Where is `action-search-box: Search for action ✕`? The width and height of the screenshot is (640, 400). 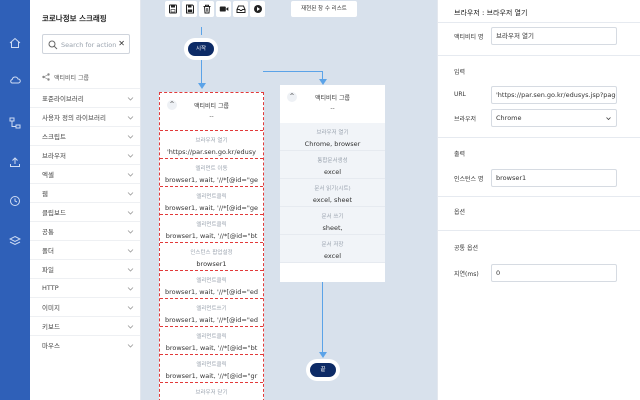
action-search-box: Search for action ✕ is located at coordinates (86, 44).